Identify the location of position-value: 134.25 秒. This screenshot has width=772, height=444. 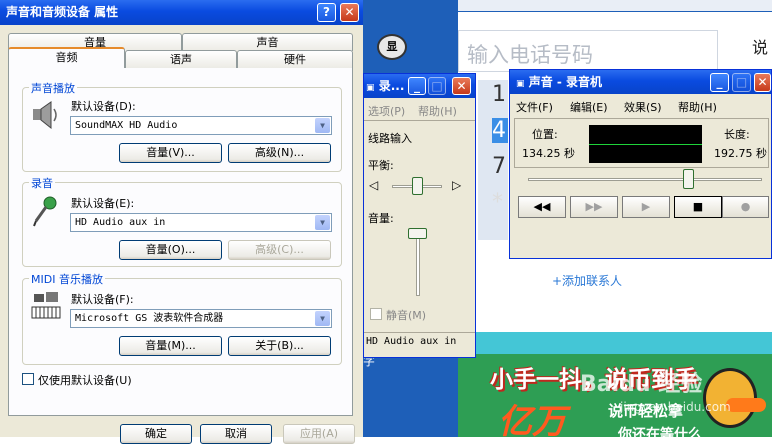
(548, 153).